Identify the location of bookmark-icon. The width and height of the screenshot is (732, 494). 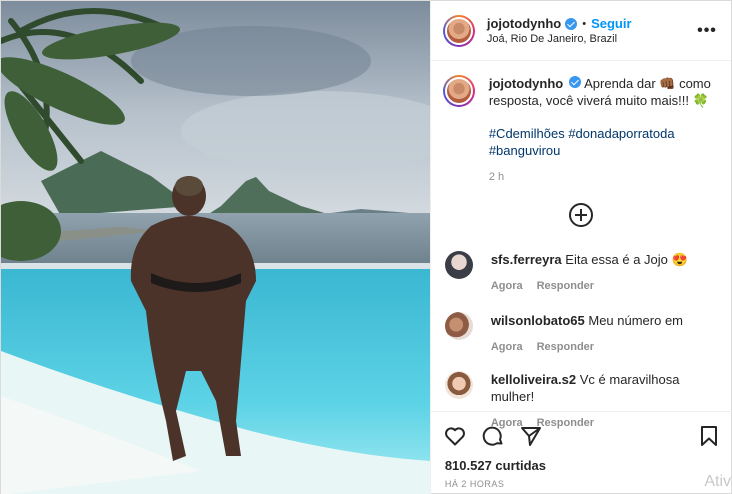
(709, 436).